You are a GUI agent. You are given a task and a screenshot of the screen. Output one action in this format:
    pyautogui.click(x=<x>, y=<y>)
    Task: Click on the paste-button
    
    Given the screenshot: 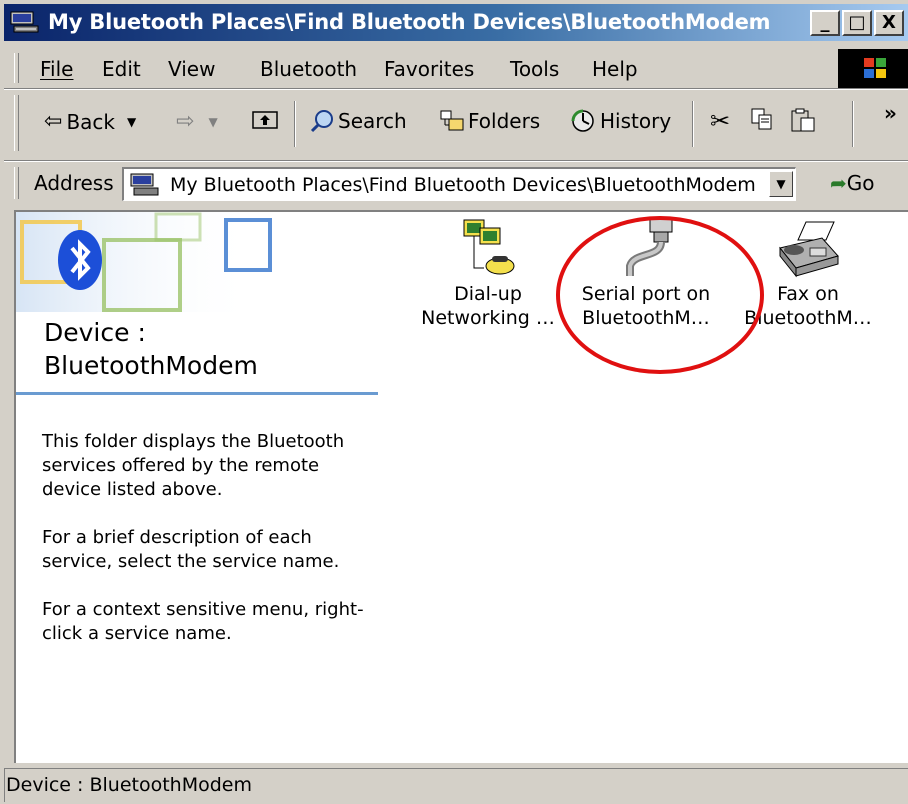 What is the action you would take?
    pyautogui.click(x=803, y=120)
    